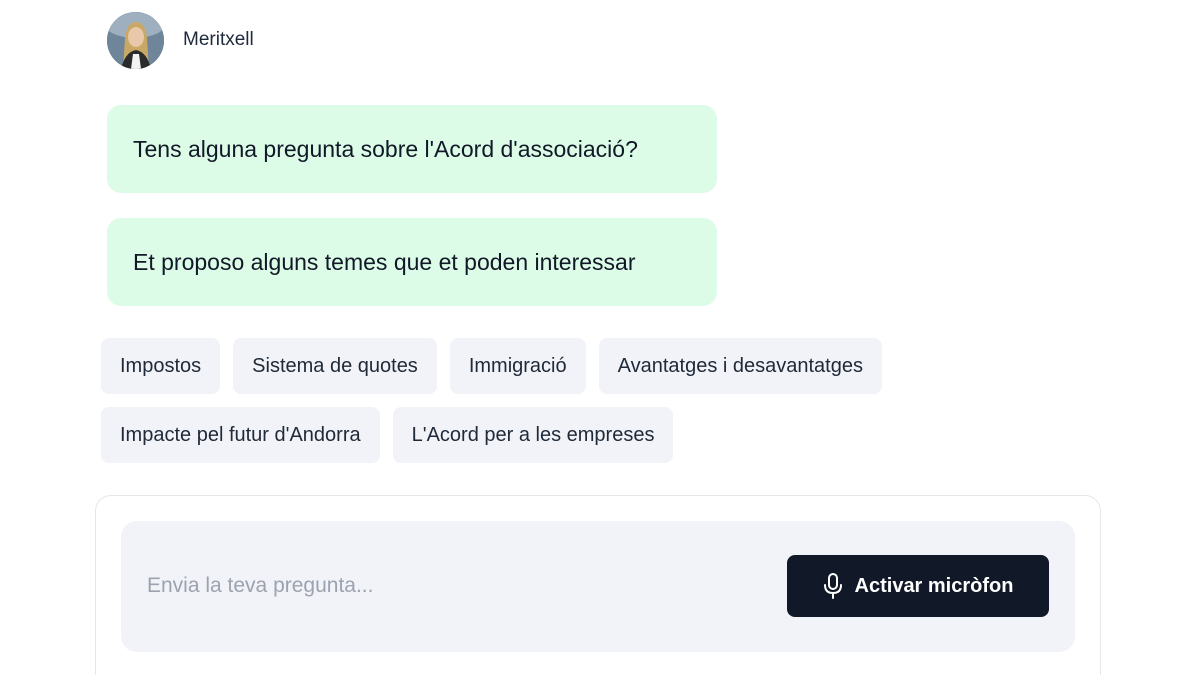  What do you see at coordinates (447, 586) in the screenshot?
I see `question-input` at bounding box center [447, 586].